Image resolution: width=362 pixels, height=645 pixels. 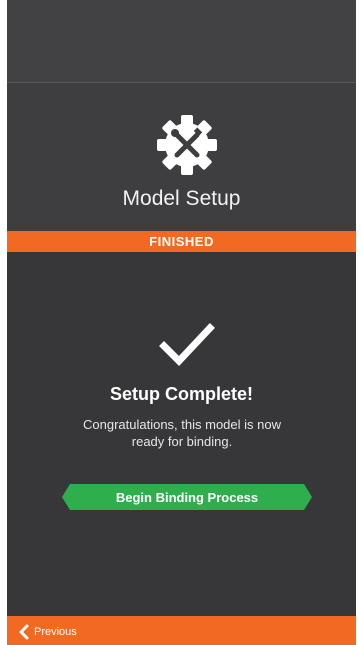 I want to click on begin-binding-button: Begin Binding Process, so click(x=187, y=497).